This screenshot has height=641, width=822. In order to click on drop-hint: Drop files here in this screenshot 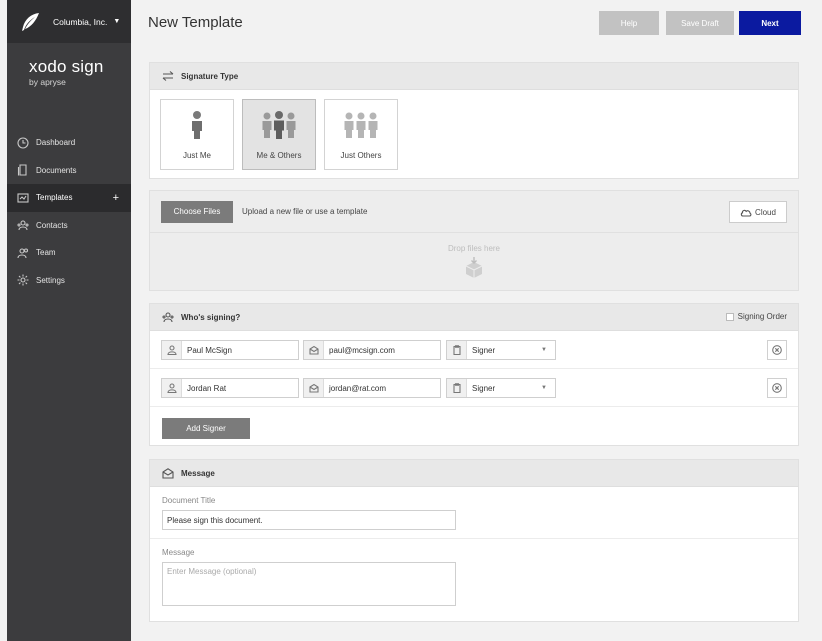, I will do `click(474, 248)`.